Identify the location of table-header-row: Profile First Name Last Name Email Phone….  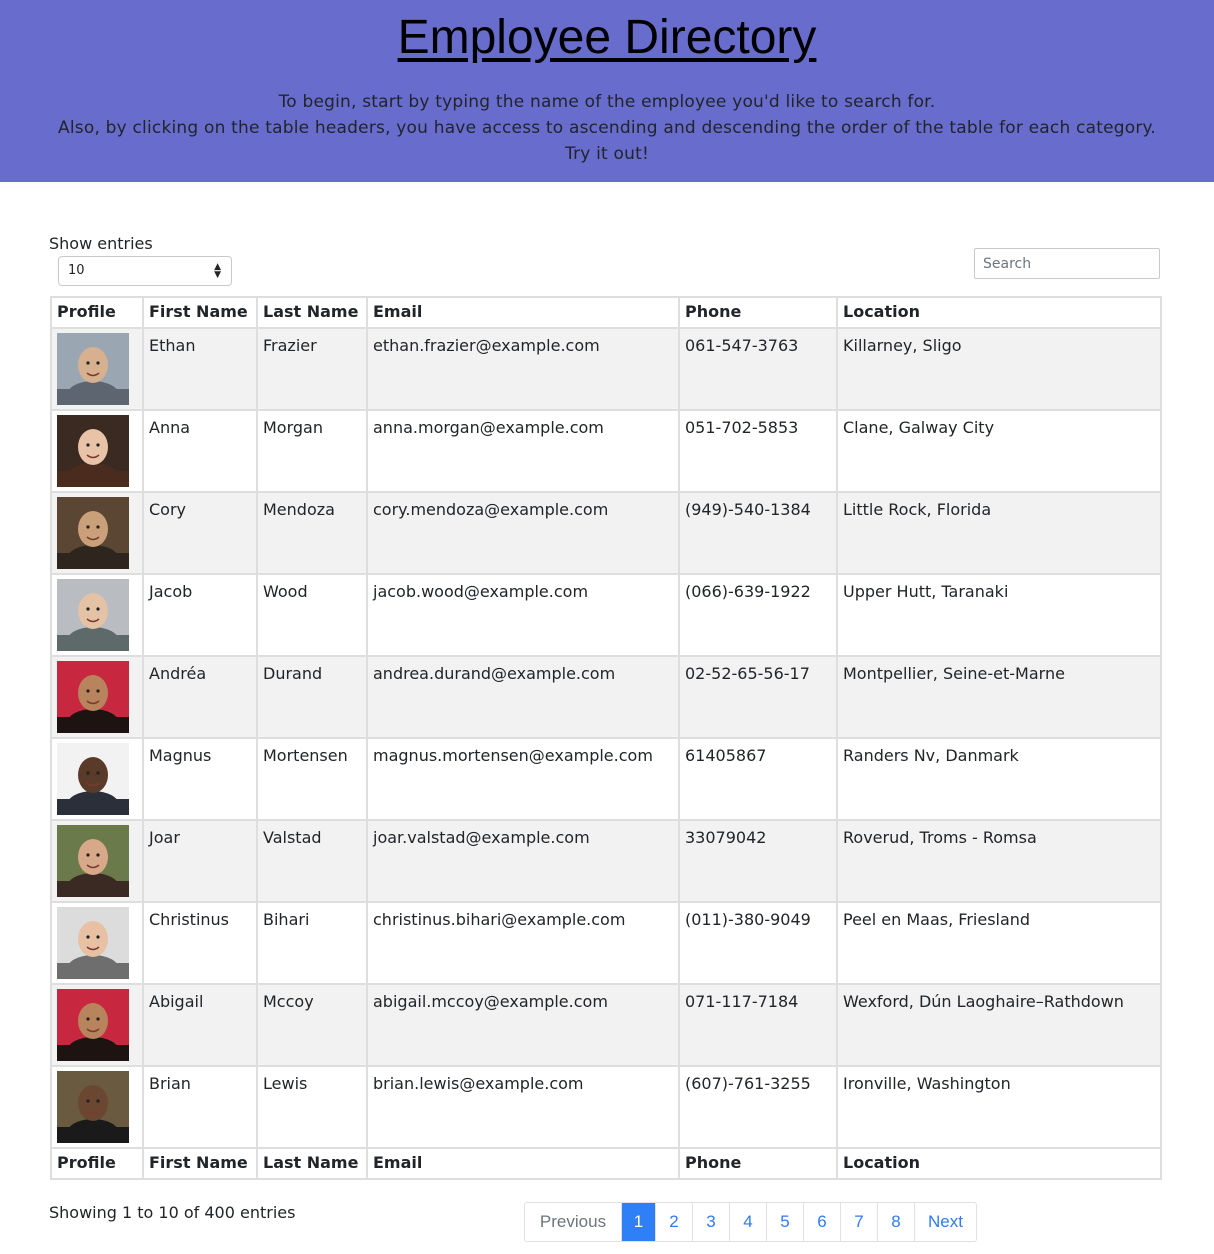
(606, 312).